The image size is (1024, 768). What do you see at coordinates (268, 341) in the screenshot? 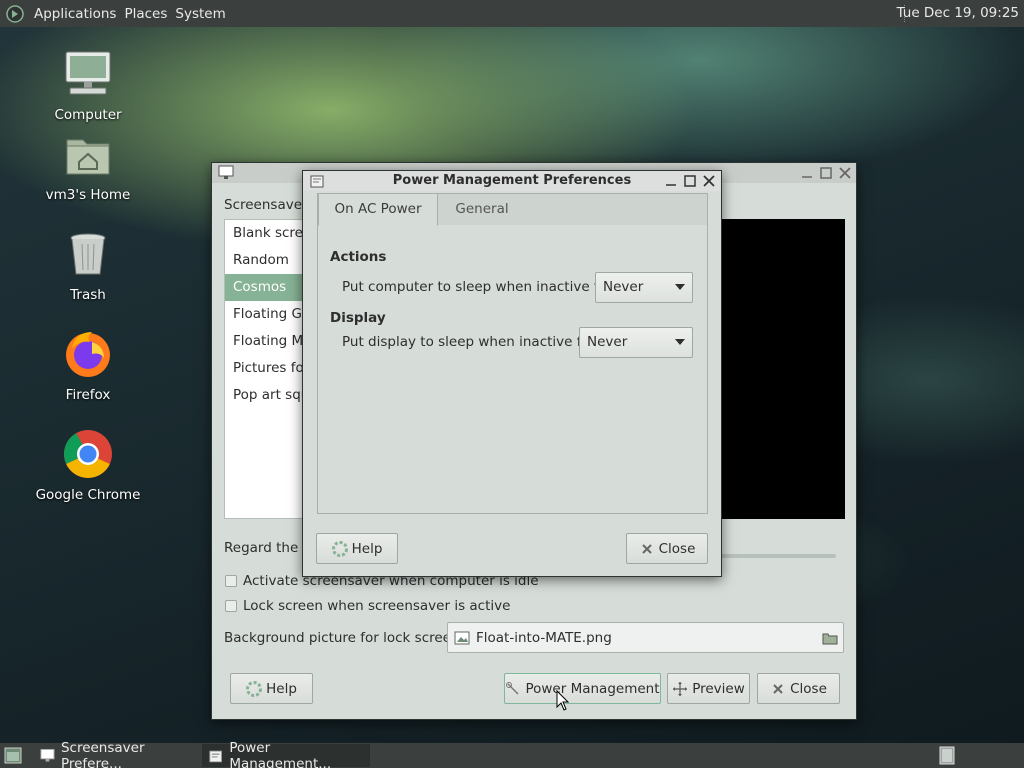
I see `list-item: Floating MA` at bounding box center [268, 341].